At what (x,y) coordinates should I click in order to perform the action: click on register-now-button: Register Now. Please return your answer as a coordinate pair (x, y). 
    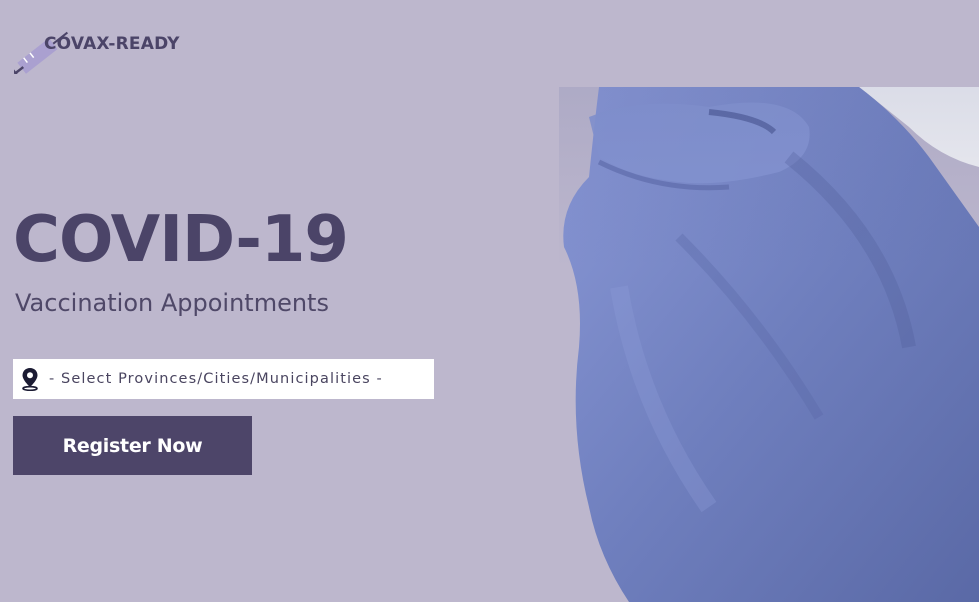
    Looking at the image, I should click on (132, 445).